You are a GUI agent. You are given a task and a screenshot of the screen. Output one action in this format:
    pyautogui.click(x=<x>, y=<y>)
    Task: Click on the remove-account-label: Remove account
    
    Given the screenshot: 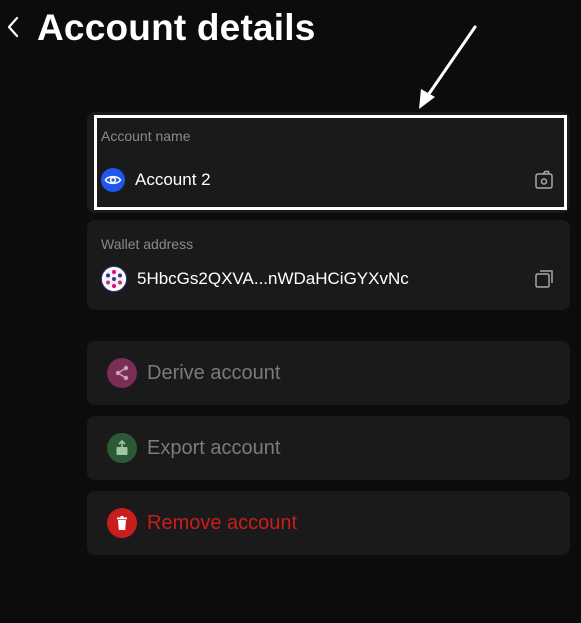 What is the action you would take?
    pyautogui.click(x=222, y=522)
    